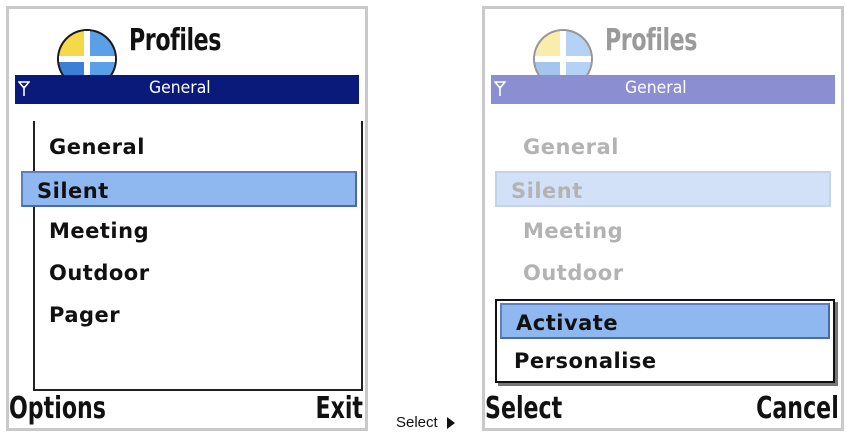  I want to click on transition-select-label: Select, so click(417, 422).